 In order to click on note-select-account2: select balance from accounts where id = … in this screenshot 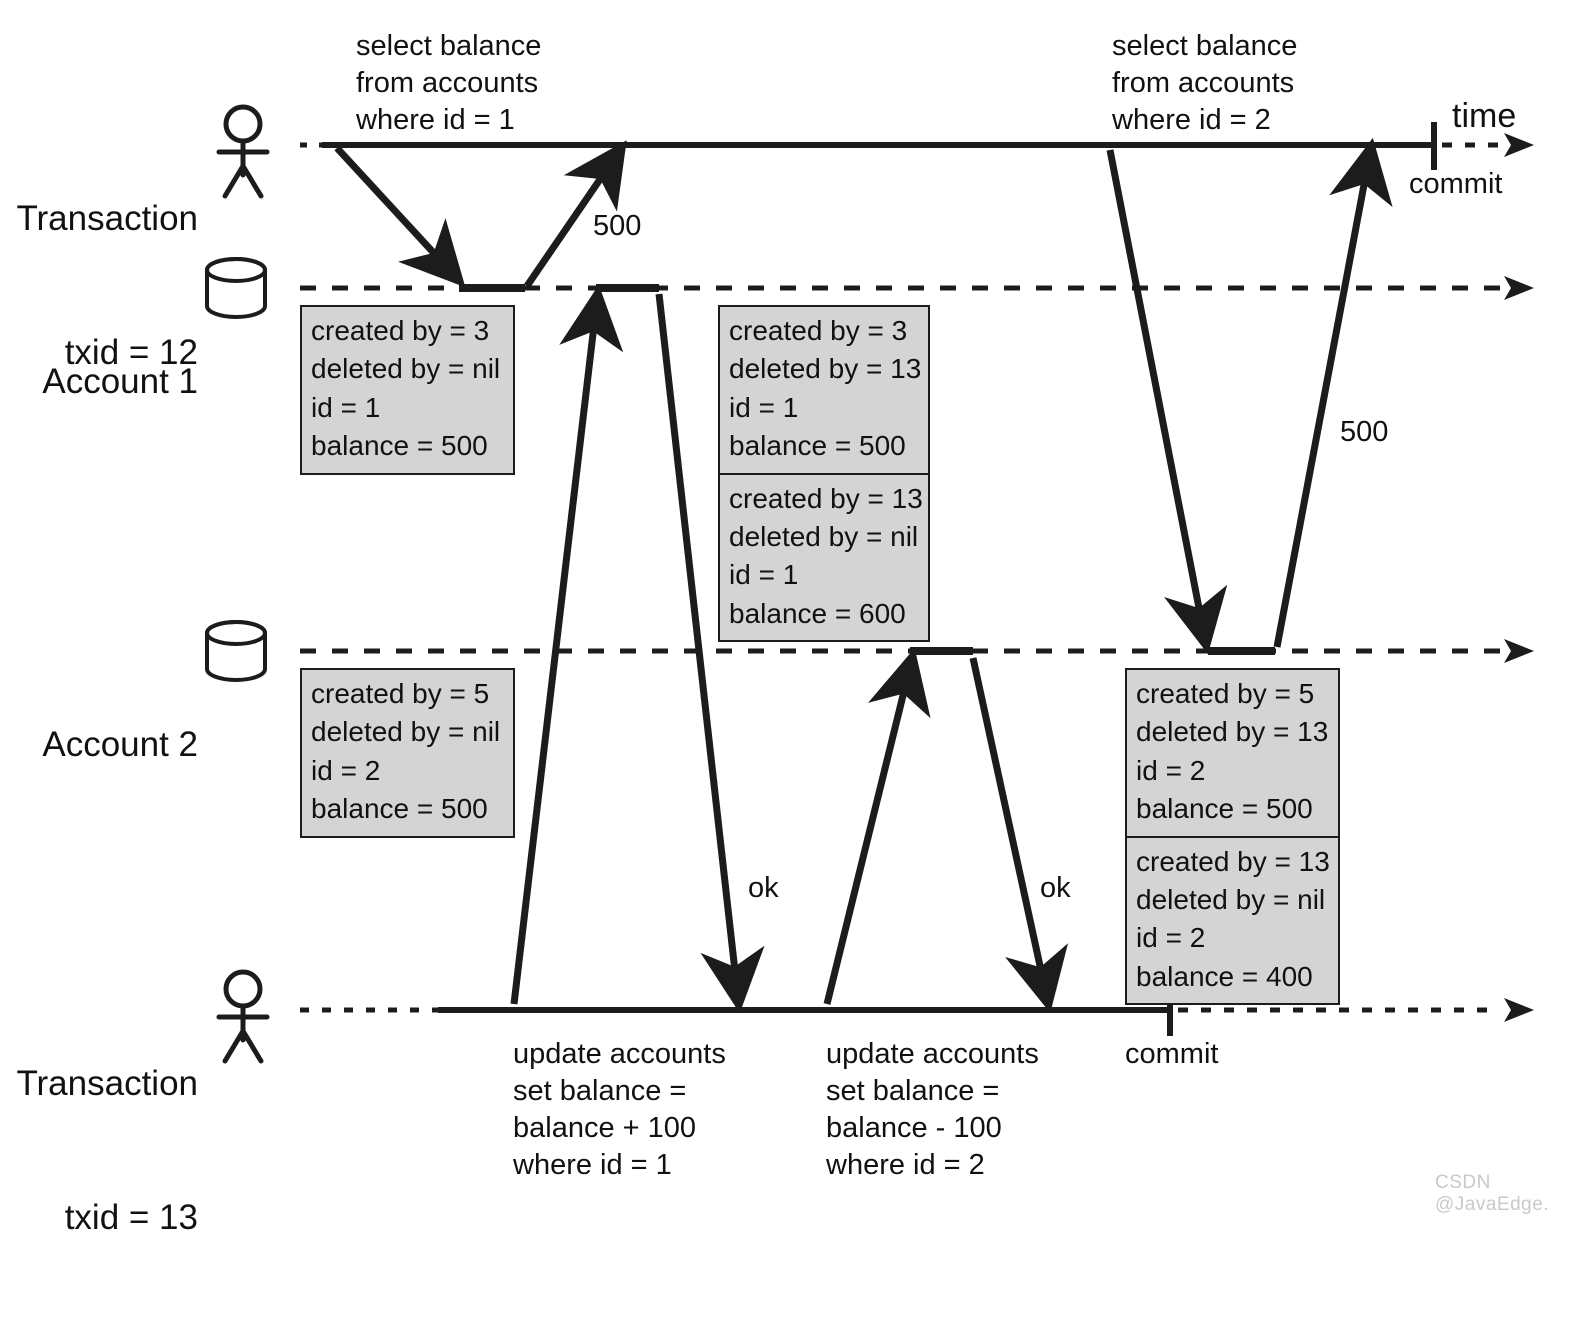, I will do `click(1205, 83)`.